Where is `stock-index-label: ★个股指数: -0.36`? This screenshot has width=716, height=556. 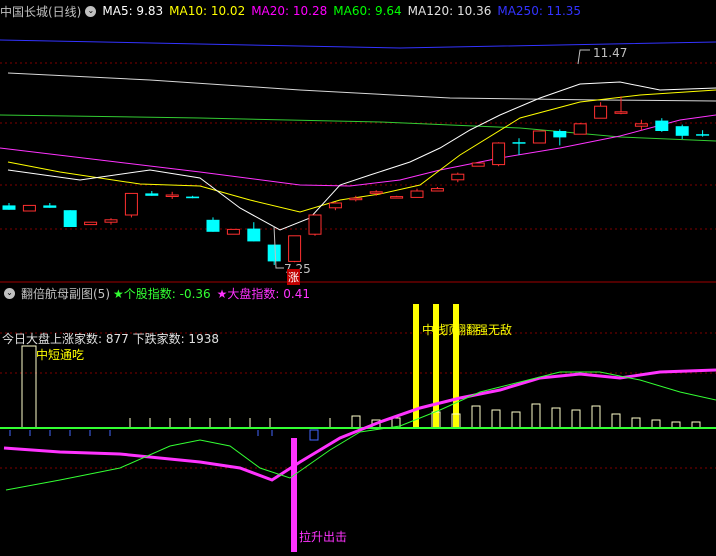 stock-index-label: ★个股指数: -0.36 is located at coordinates (162, 293).